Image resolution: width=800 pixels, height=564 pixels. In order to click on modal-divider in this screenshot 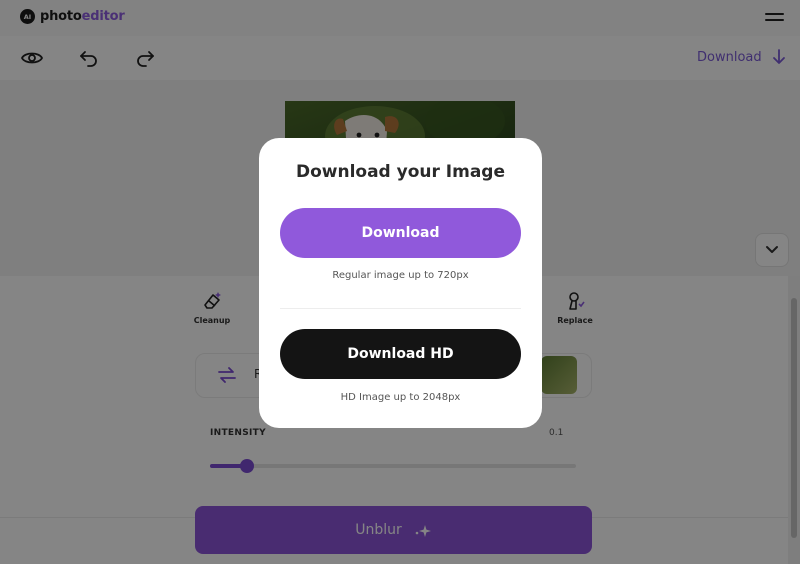, I will do `click(400, 308)`.